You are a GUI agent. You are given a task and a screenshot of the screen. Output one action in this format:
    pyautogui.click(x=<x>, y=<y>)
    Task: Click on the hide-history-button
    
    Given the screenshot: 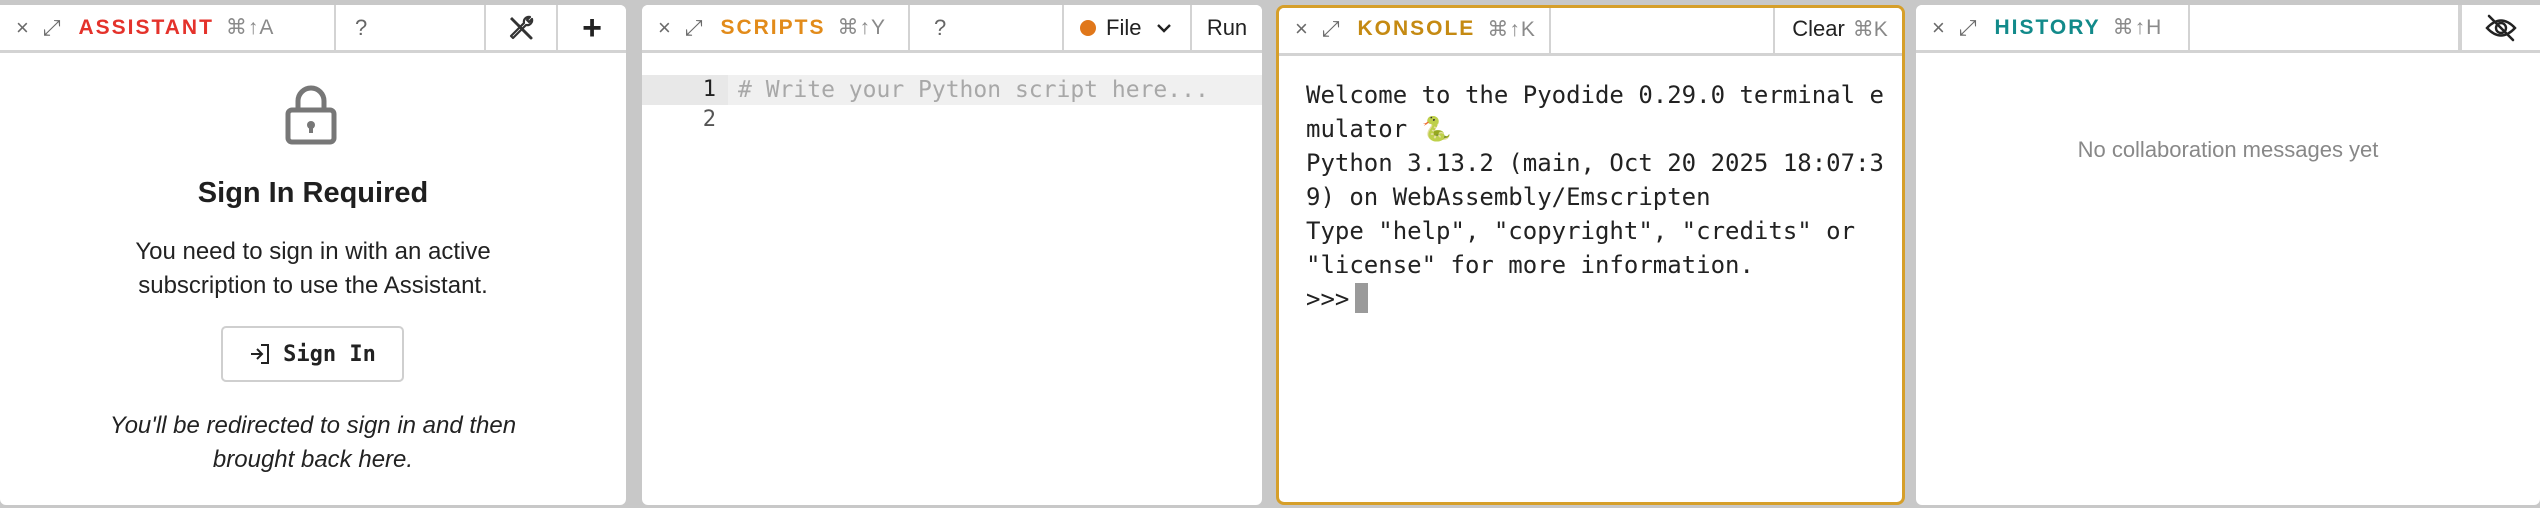 What is the action you would take?
    pyautogui.click(x=2500, y=27)
    